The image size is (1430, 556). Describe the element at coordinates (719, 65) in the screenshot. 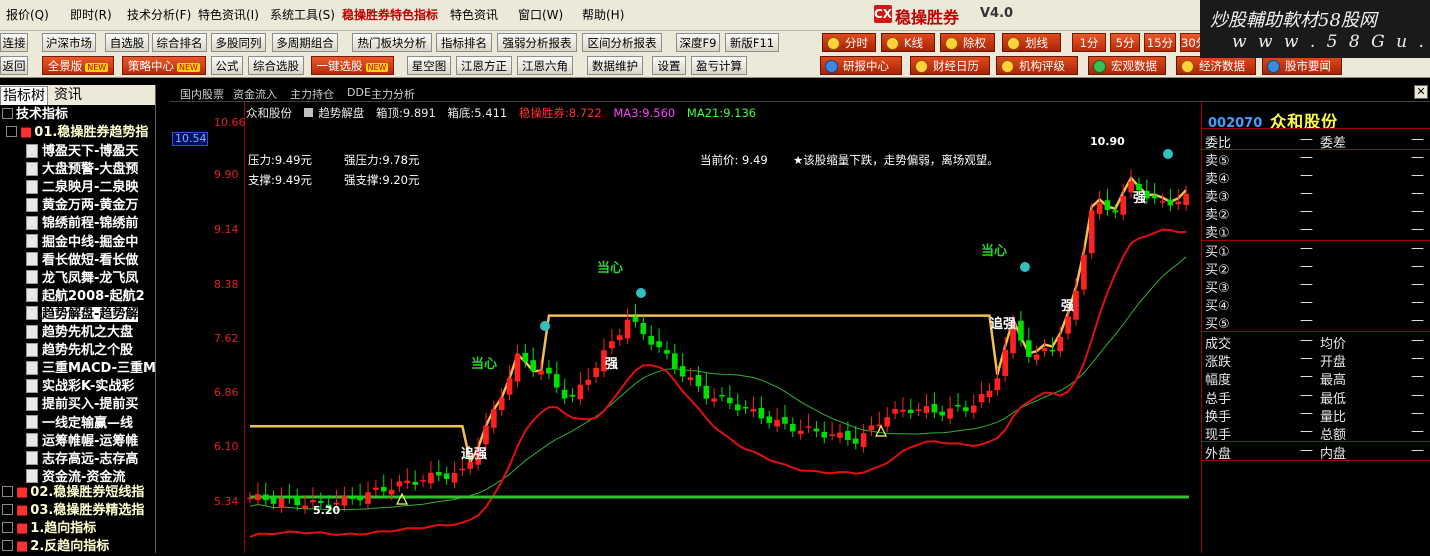

I see `pnl-calc-button: 盈亏计算` at that location.